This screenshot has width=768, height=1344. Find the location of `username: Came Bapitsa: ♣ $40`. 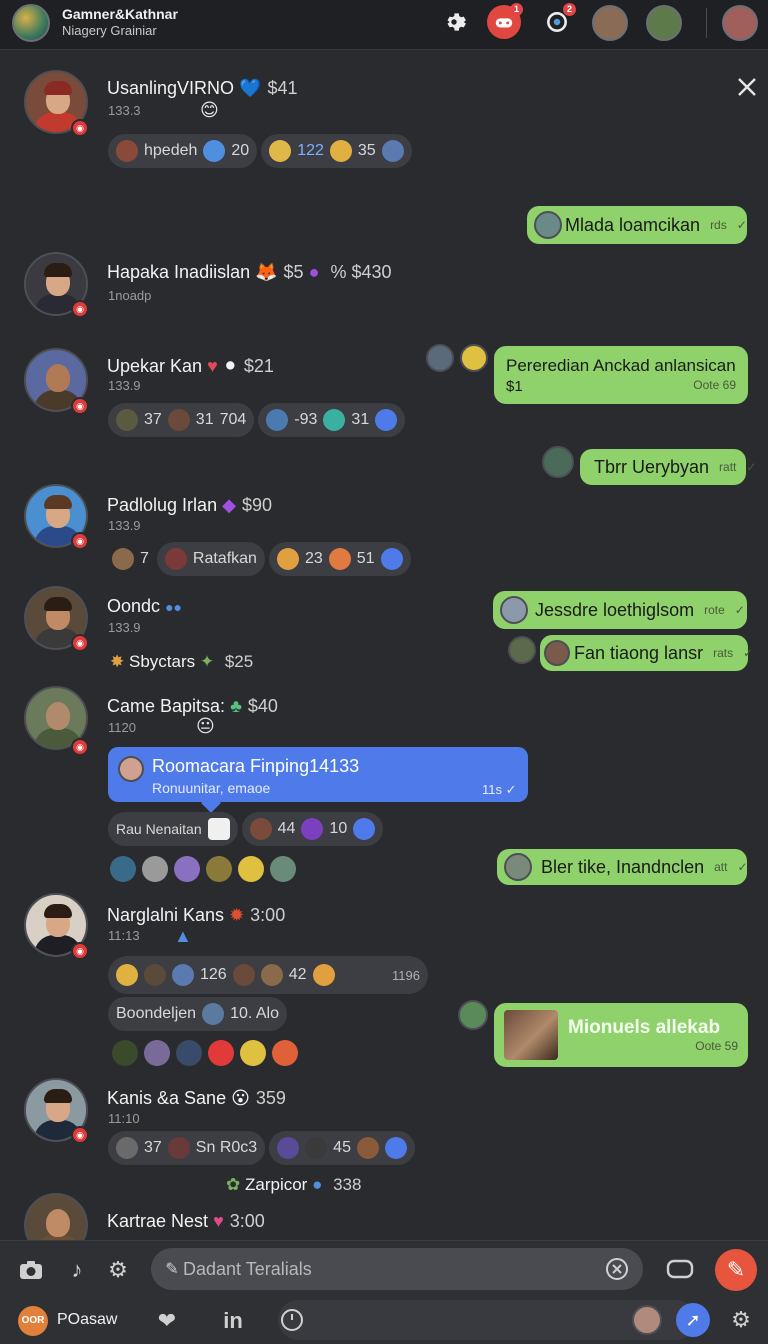

username: Came Bapitsa: ♣ $40 is located at coordinates (192, 706).